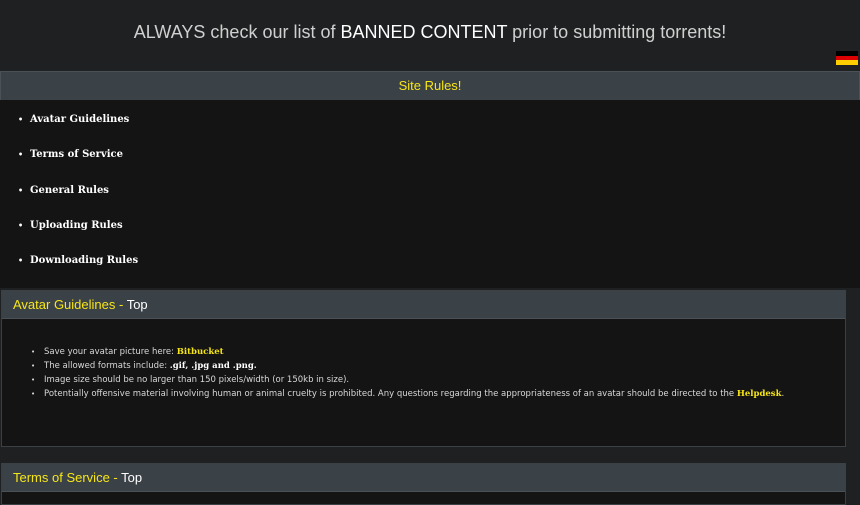 The height and width of the screenshot is (505, 860). I want to click on bitbucket-link: Bitbucket, so click(200, 352).